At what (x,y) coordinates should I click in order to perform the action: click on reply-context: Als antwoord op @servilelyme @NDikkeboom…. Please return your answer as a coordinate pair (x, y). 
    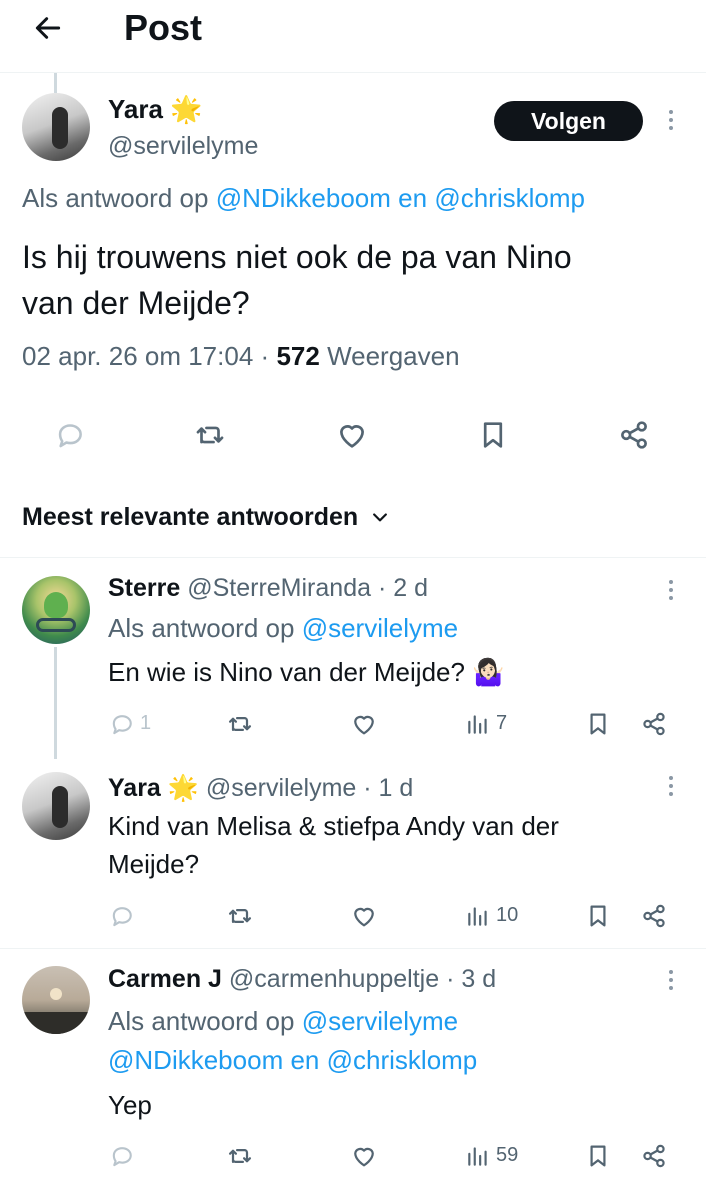
    Looking at the image, I should click on (293, 1040).